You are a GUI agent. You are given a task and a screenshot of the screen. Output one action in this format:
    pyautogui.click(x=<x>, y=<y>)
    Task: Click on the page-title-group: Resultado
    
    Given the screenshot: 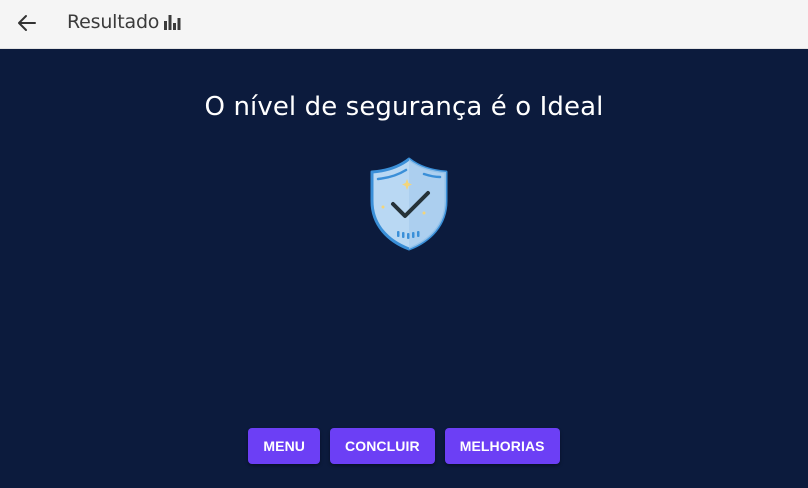 What is the action you would take?
    pyautogui.click(x=124, y=22)
    